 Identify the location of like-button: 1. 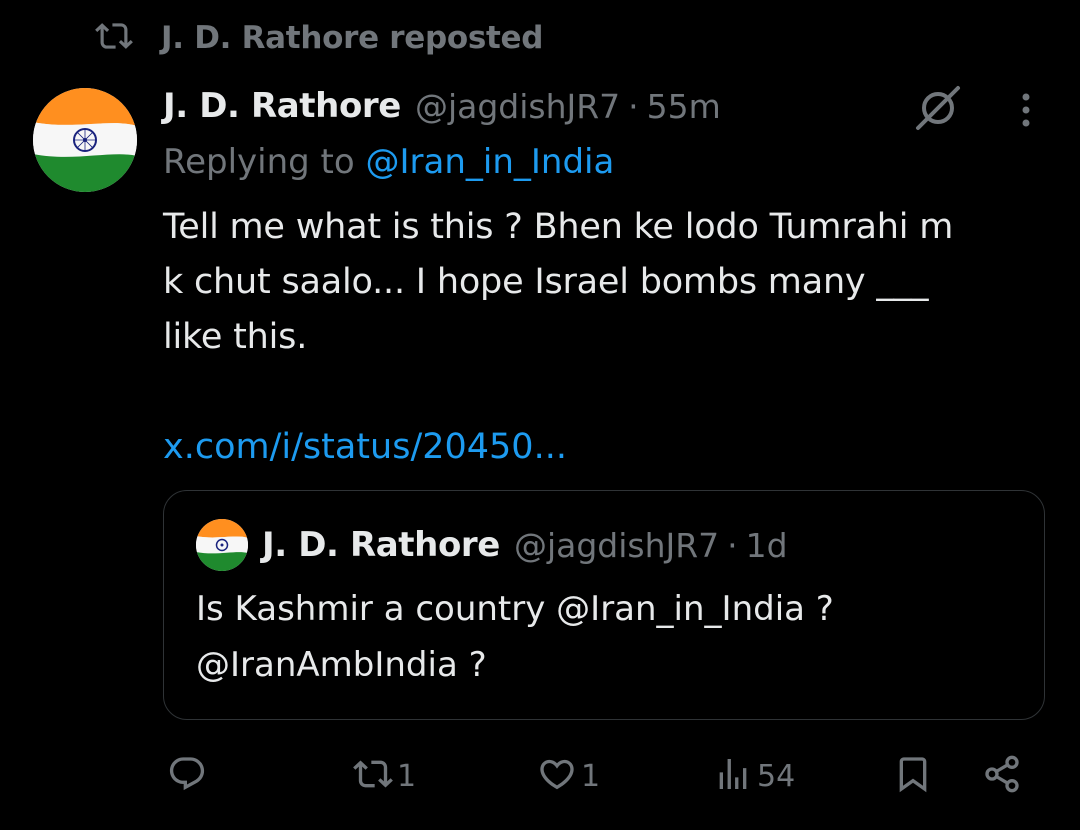
(568, 776).